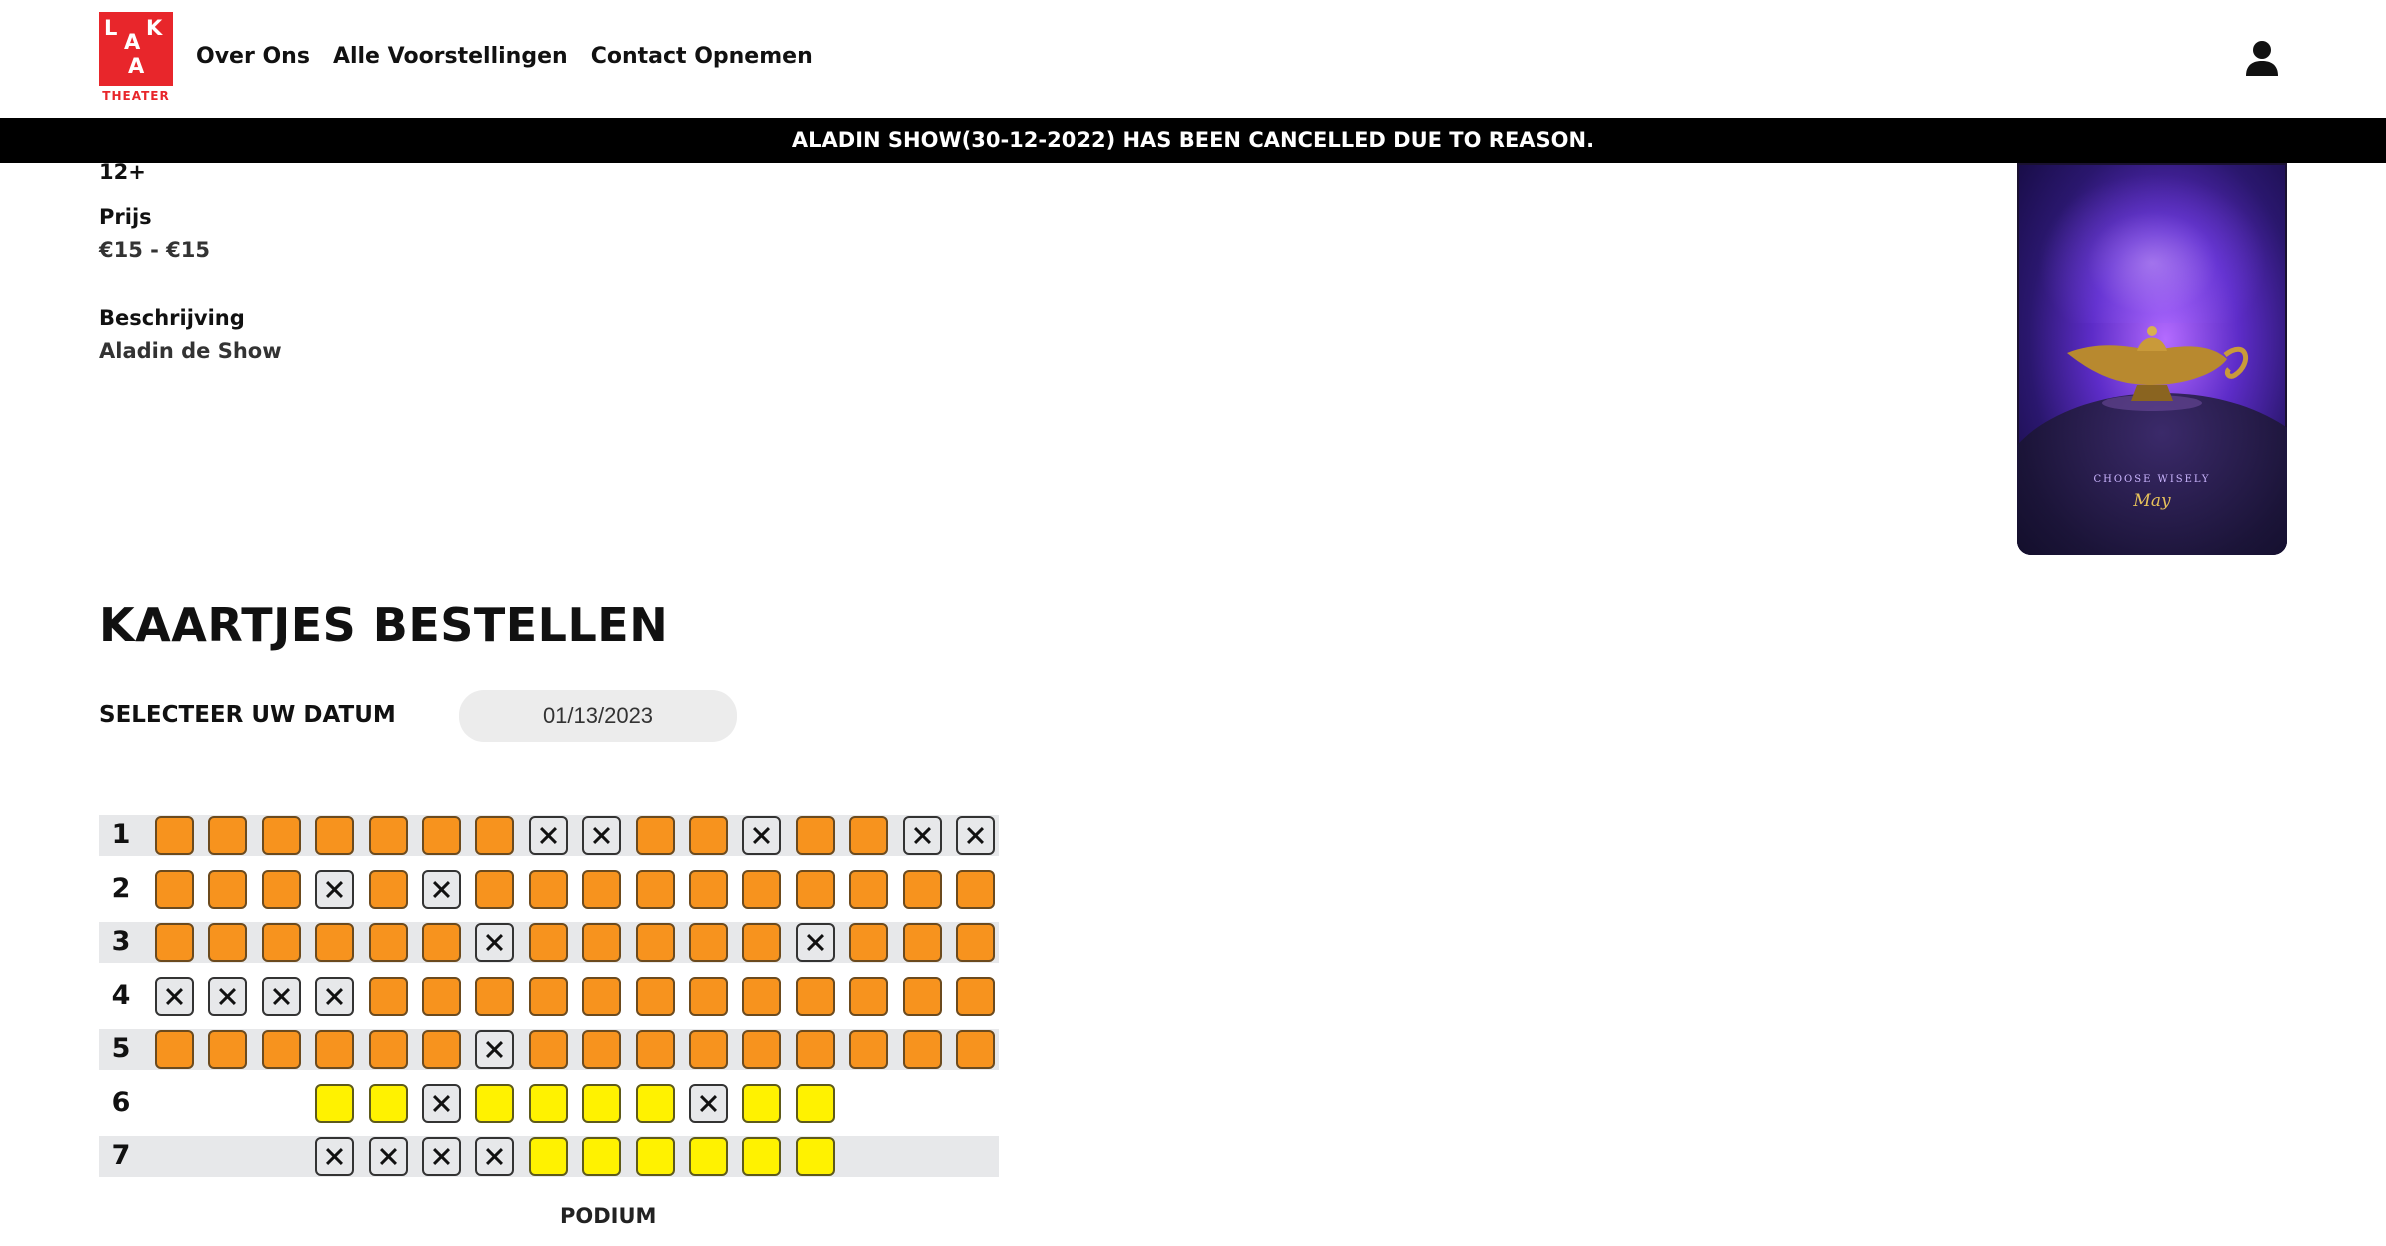 This screenshot has width=2386, height=1246. Describe the element at coordinates (450, 56) in the screenshot. I see `nav-alle-voorstellingen: Alle Voorstellingen` at that location.